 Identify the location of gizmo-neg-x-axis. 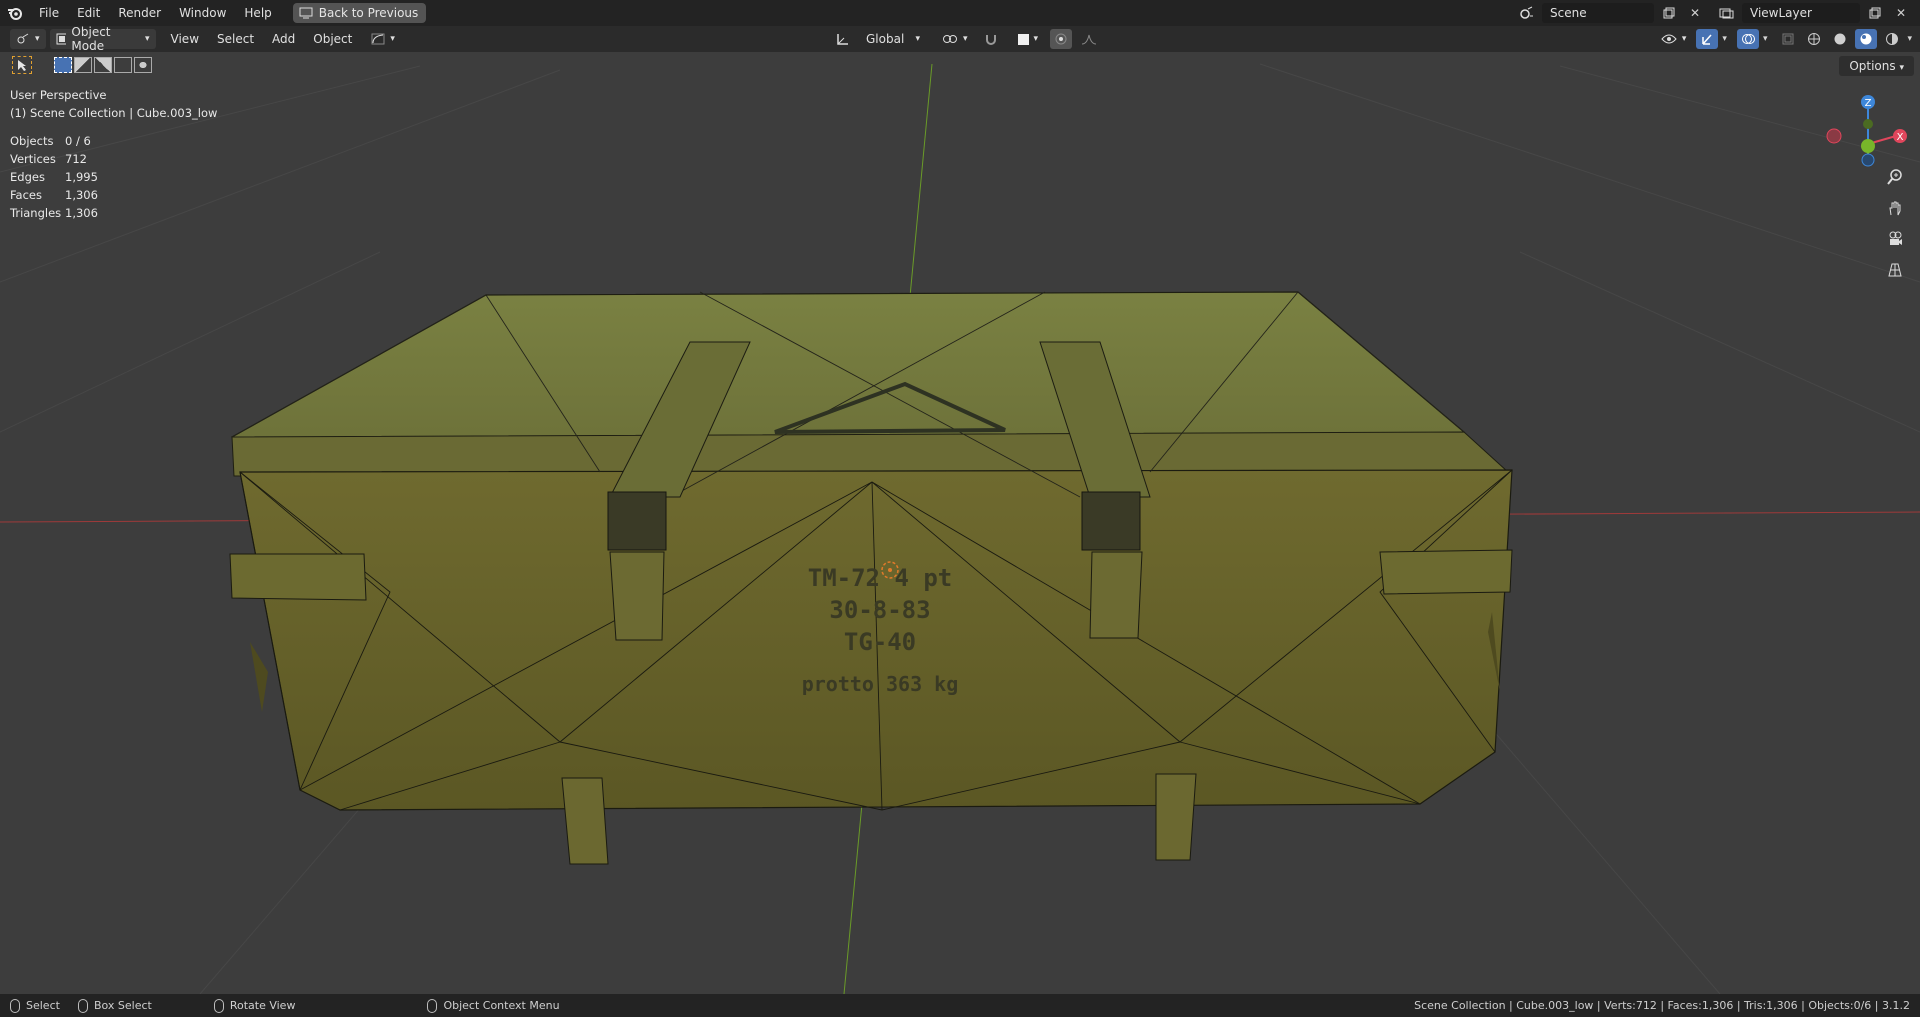
(1834, 136).